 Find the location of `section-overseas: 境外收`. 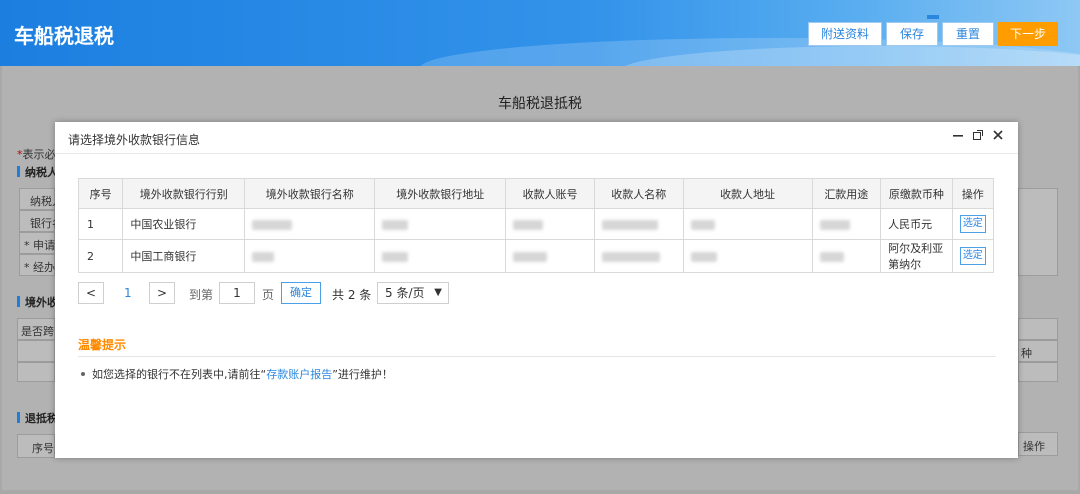

section-overseas: 境外收 is located at coordinates (37, 302).